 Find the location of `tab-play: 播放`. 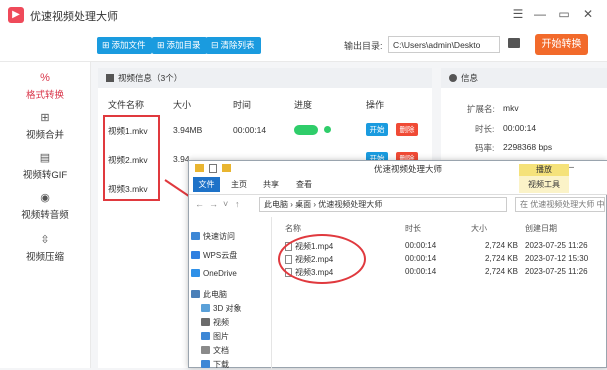

tab-play: 播放 is located at coordinates (544, 170).